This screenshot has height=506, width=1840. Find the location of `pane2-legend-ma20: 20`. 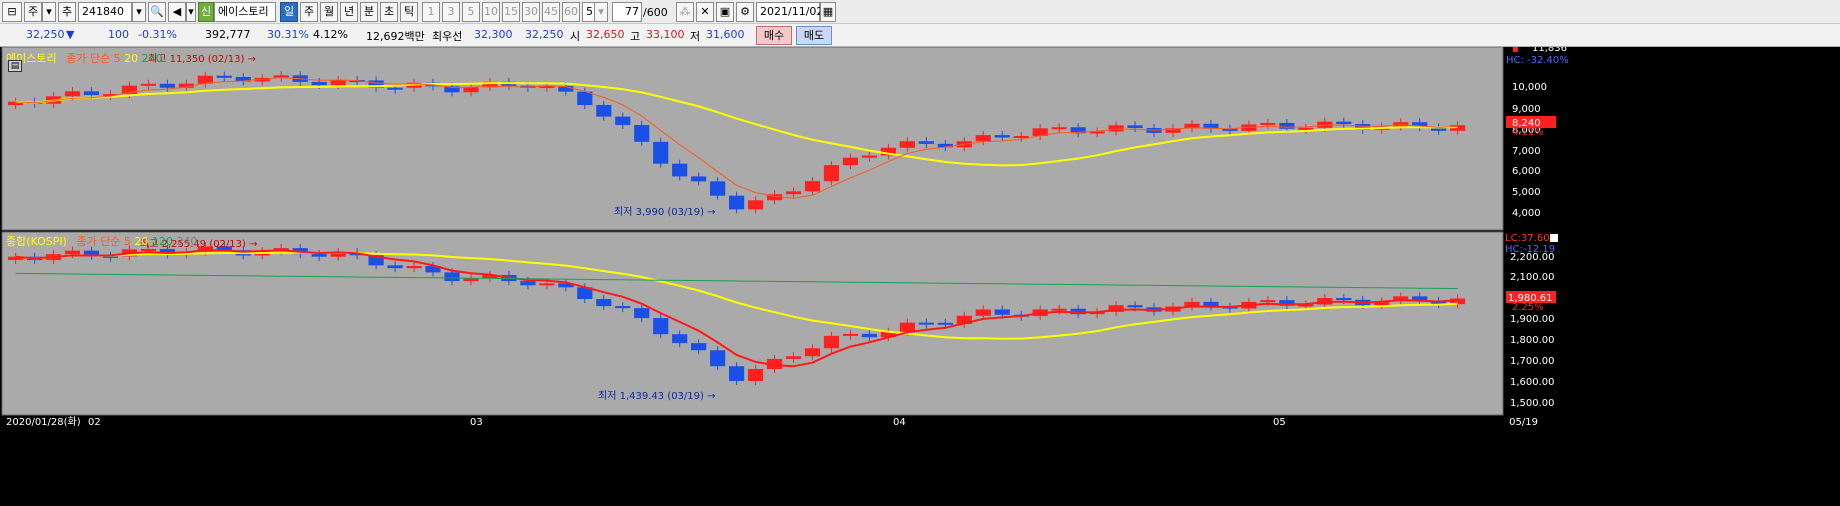

pane2-legend-ma20: 20 is located at coordinates (141, 241).